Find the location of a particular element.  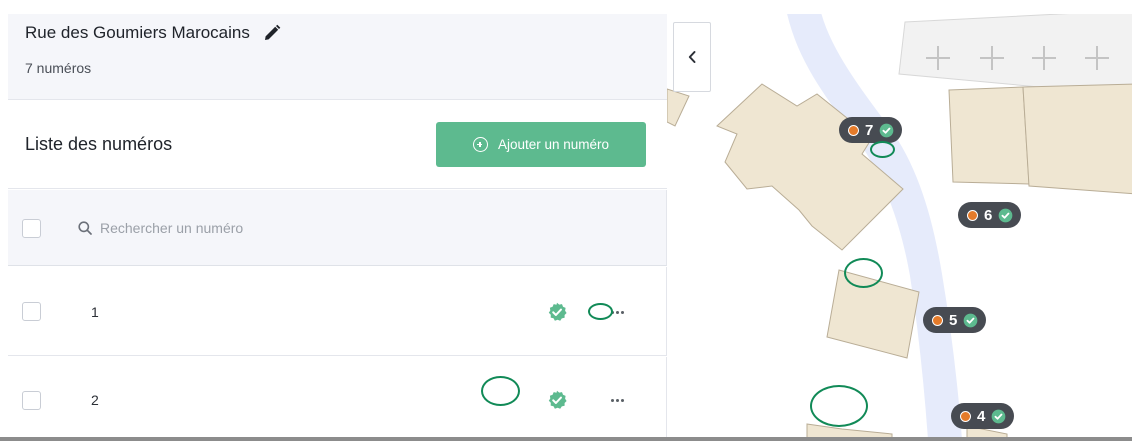

add-number-label: Ajouter un numéro is located at coordinates (553, 144).